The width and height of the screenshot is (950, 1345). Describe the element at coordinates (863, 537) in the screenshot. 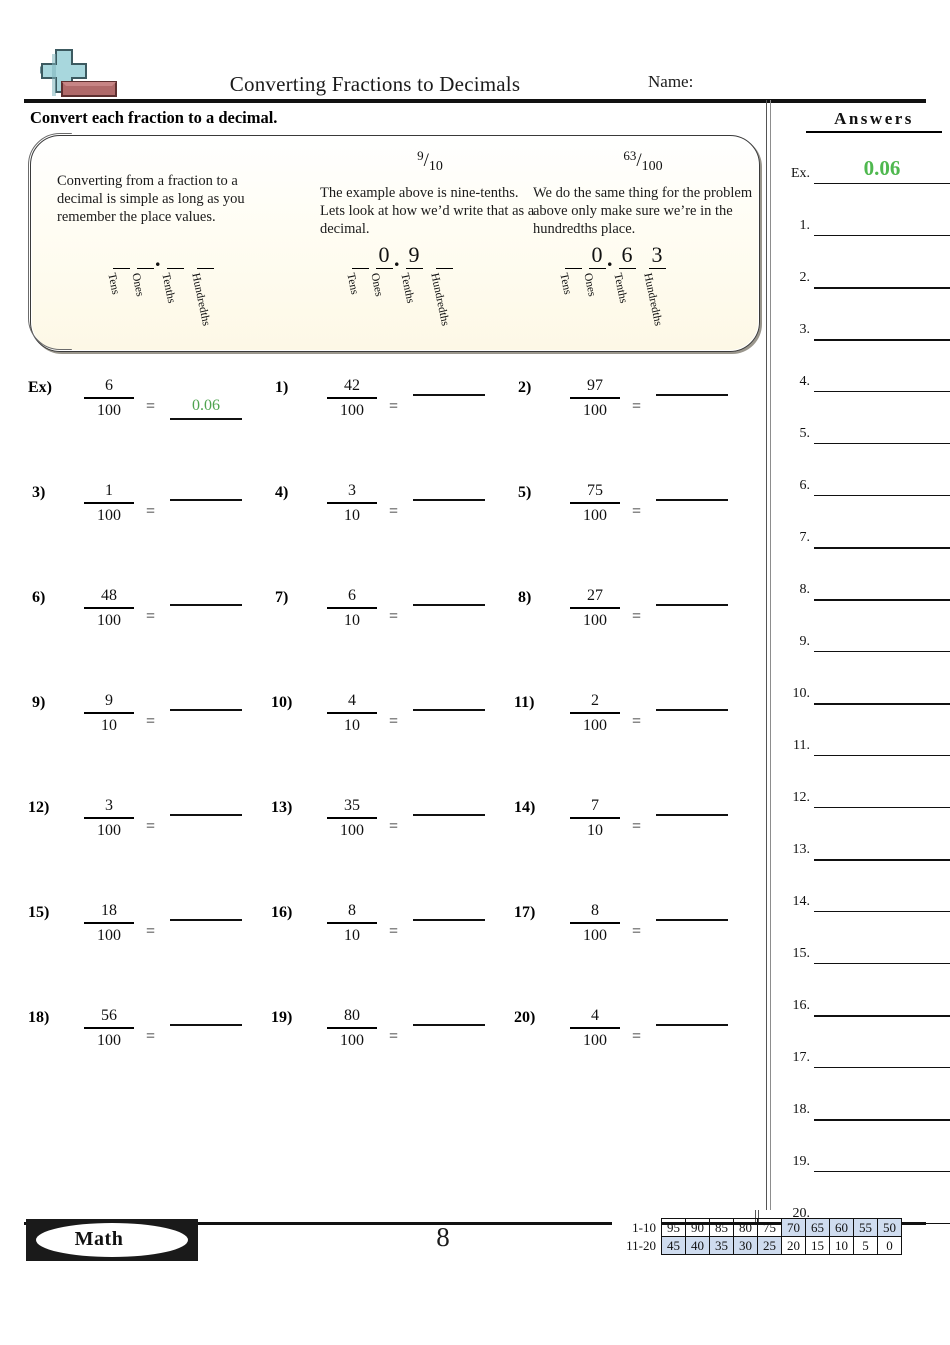

I see `answer-row: 7.` at that location.